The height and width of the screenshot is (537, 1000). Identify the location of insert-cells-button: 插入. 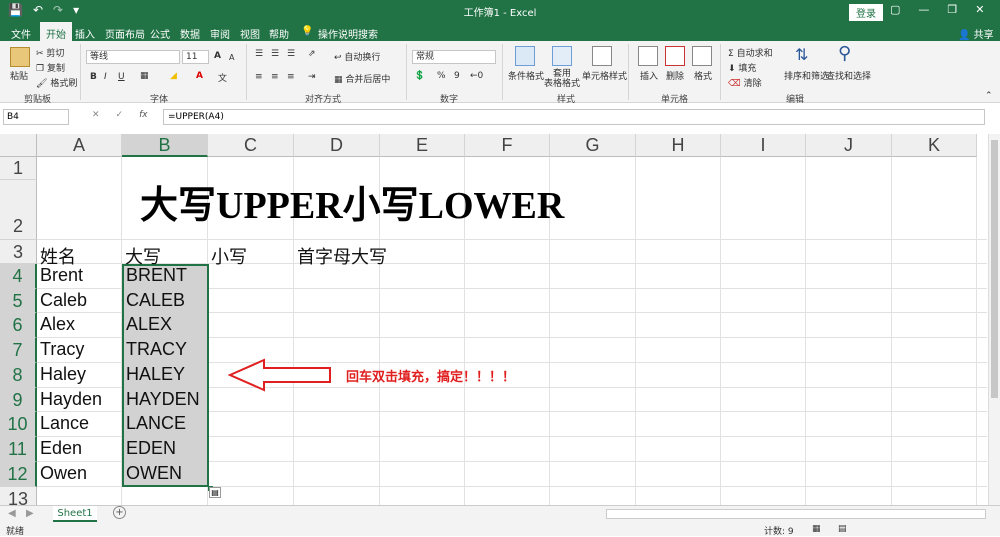
(649, 75).